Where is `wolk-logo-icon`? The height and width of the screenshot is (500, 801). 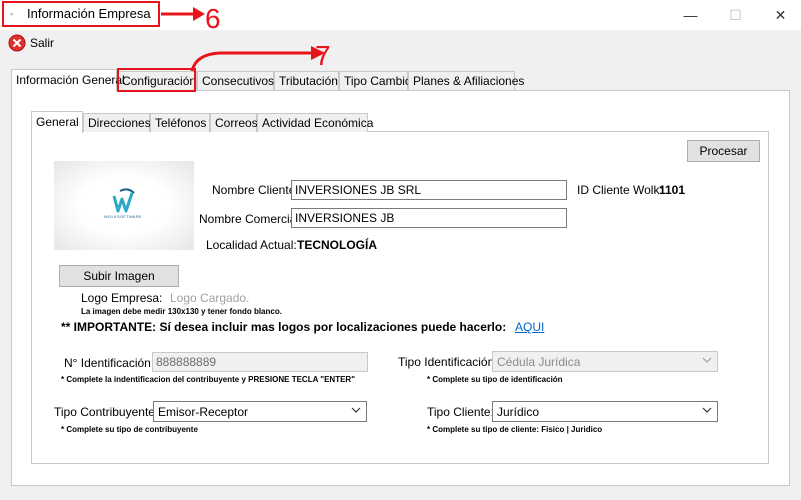
wolk-logo-icon is located at coordinates (123, 200).